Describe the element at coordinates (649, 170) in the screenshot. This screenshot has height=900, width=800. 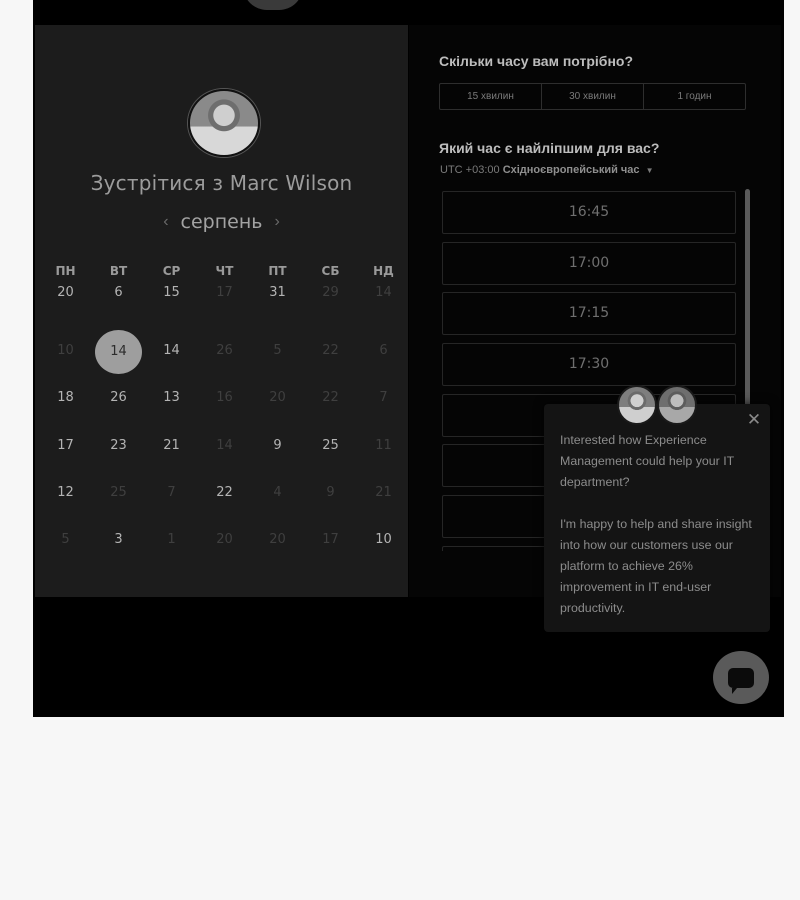
I see `caret-down-icon: ▼` at that location.